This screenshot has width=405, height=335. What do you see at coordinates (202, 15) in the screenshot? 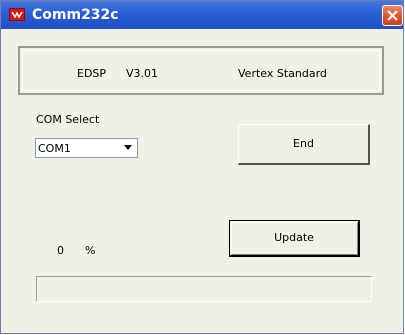
I see `title-bar: Comm232c` at bounding box center [202, 15].